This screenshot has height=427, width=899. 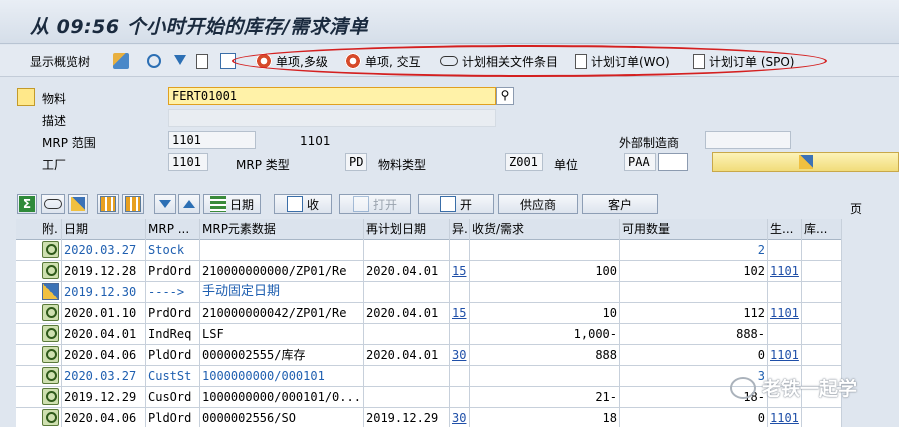 What do you see at coordinates (228, 61) in the screenshot?
I see `calendar-filter-button` at bounding box center [228, 61].